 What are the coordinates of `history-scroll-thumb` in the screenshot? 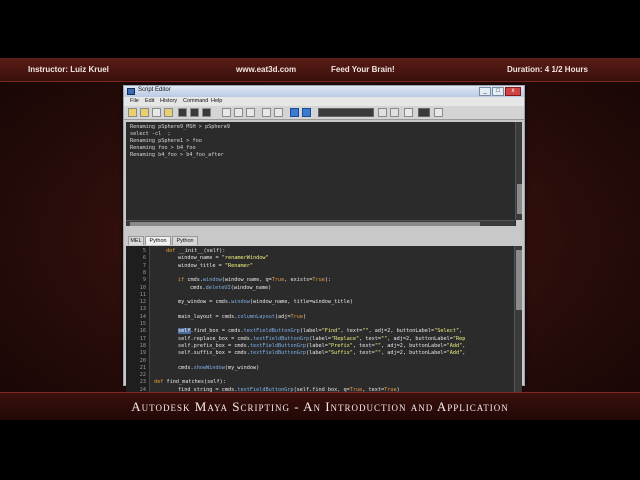 It's located at (519, 199).